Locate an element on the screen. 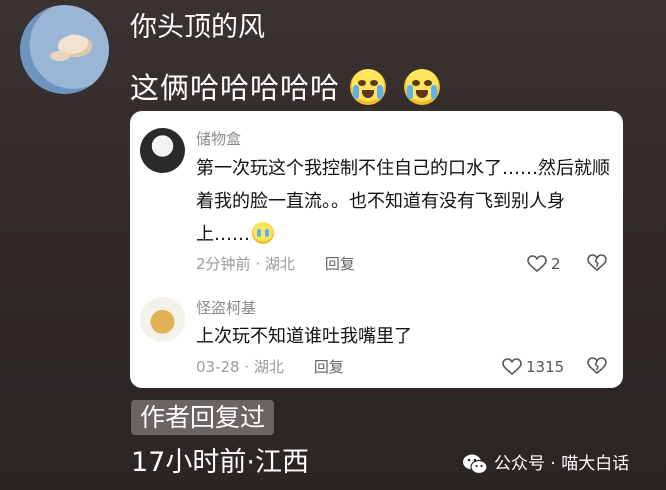 This screenshot has width=666, height=490. comment-text: 这俩哈哈哈哈哈 is located at coordinates (285, 88).